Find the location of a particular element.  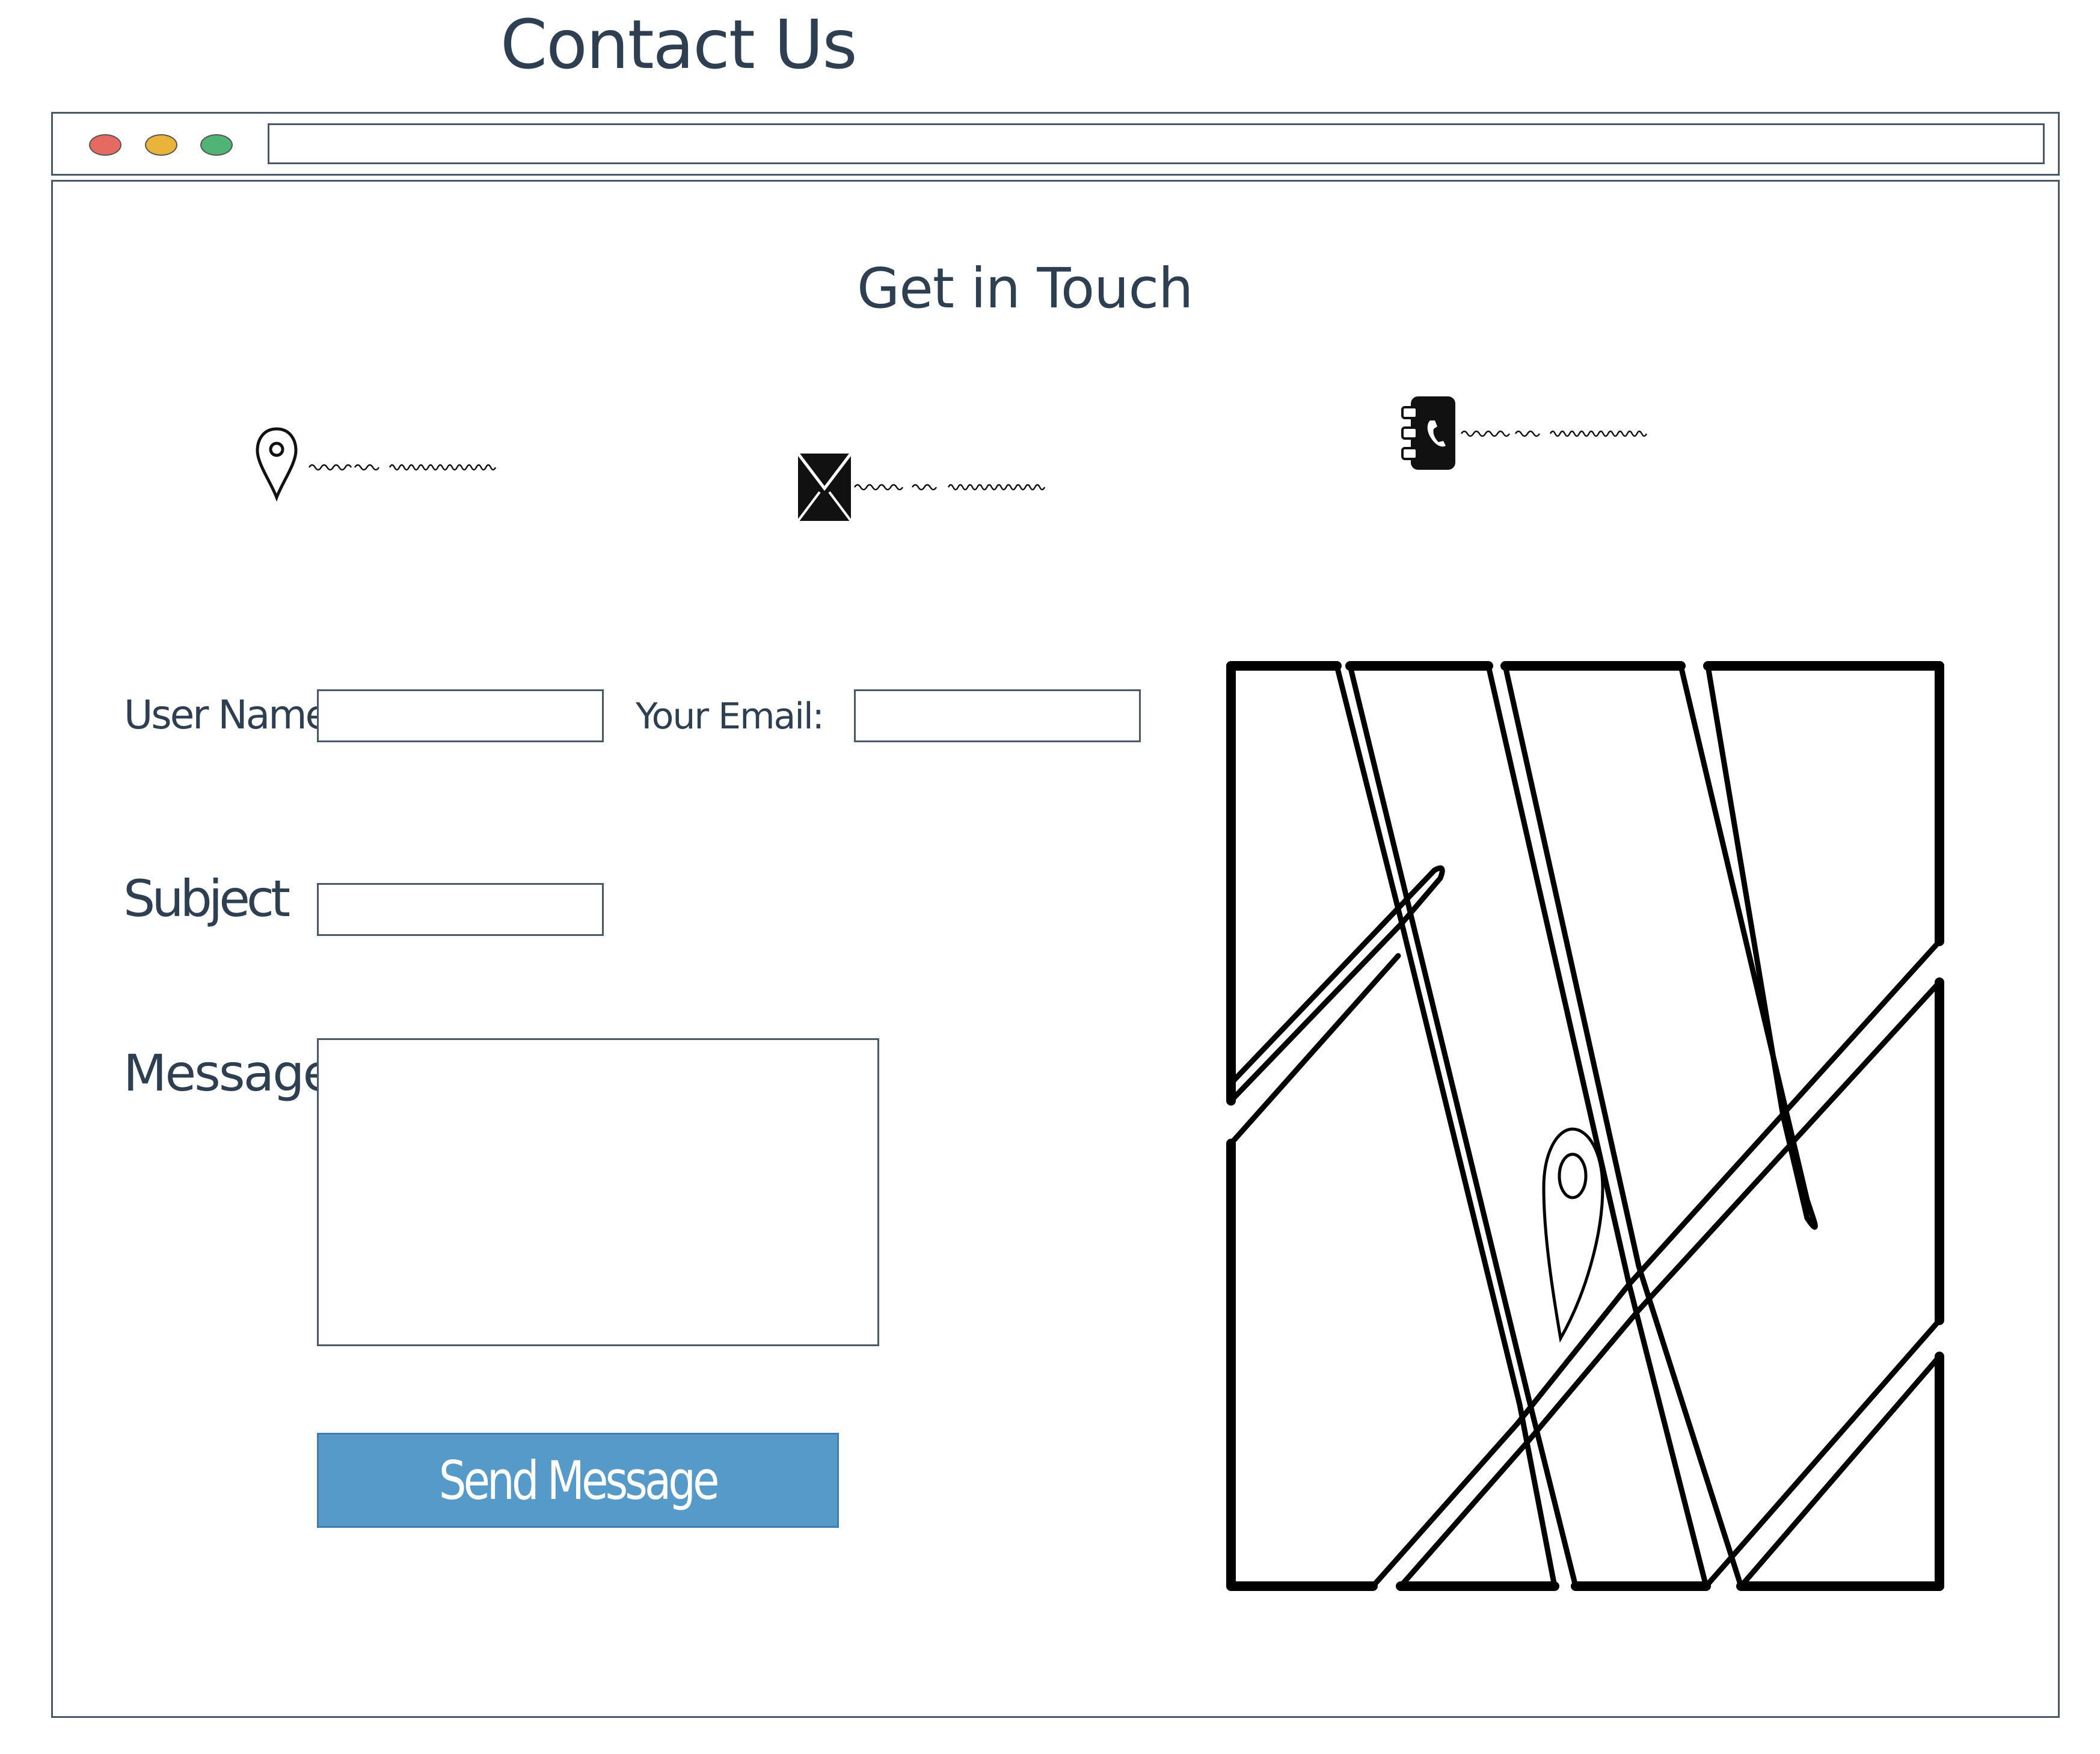

email-input is located at coordinates (997, 715).